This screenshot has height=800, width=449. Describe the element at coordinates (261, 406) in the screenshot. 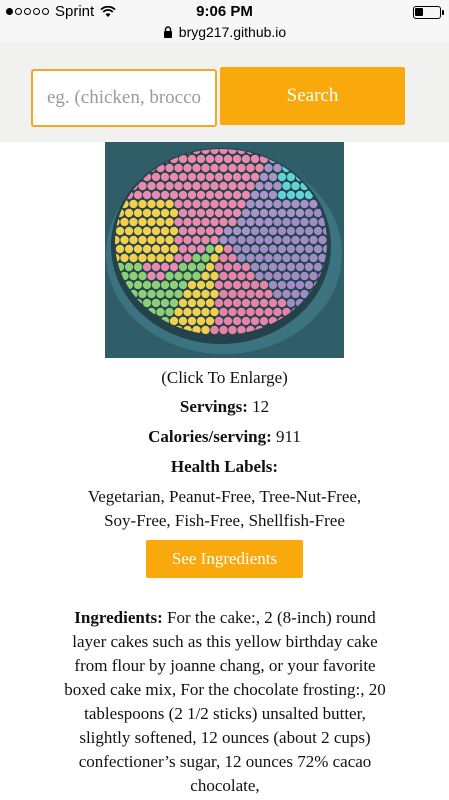

I see `servings-value: 12` at that location.